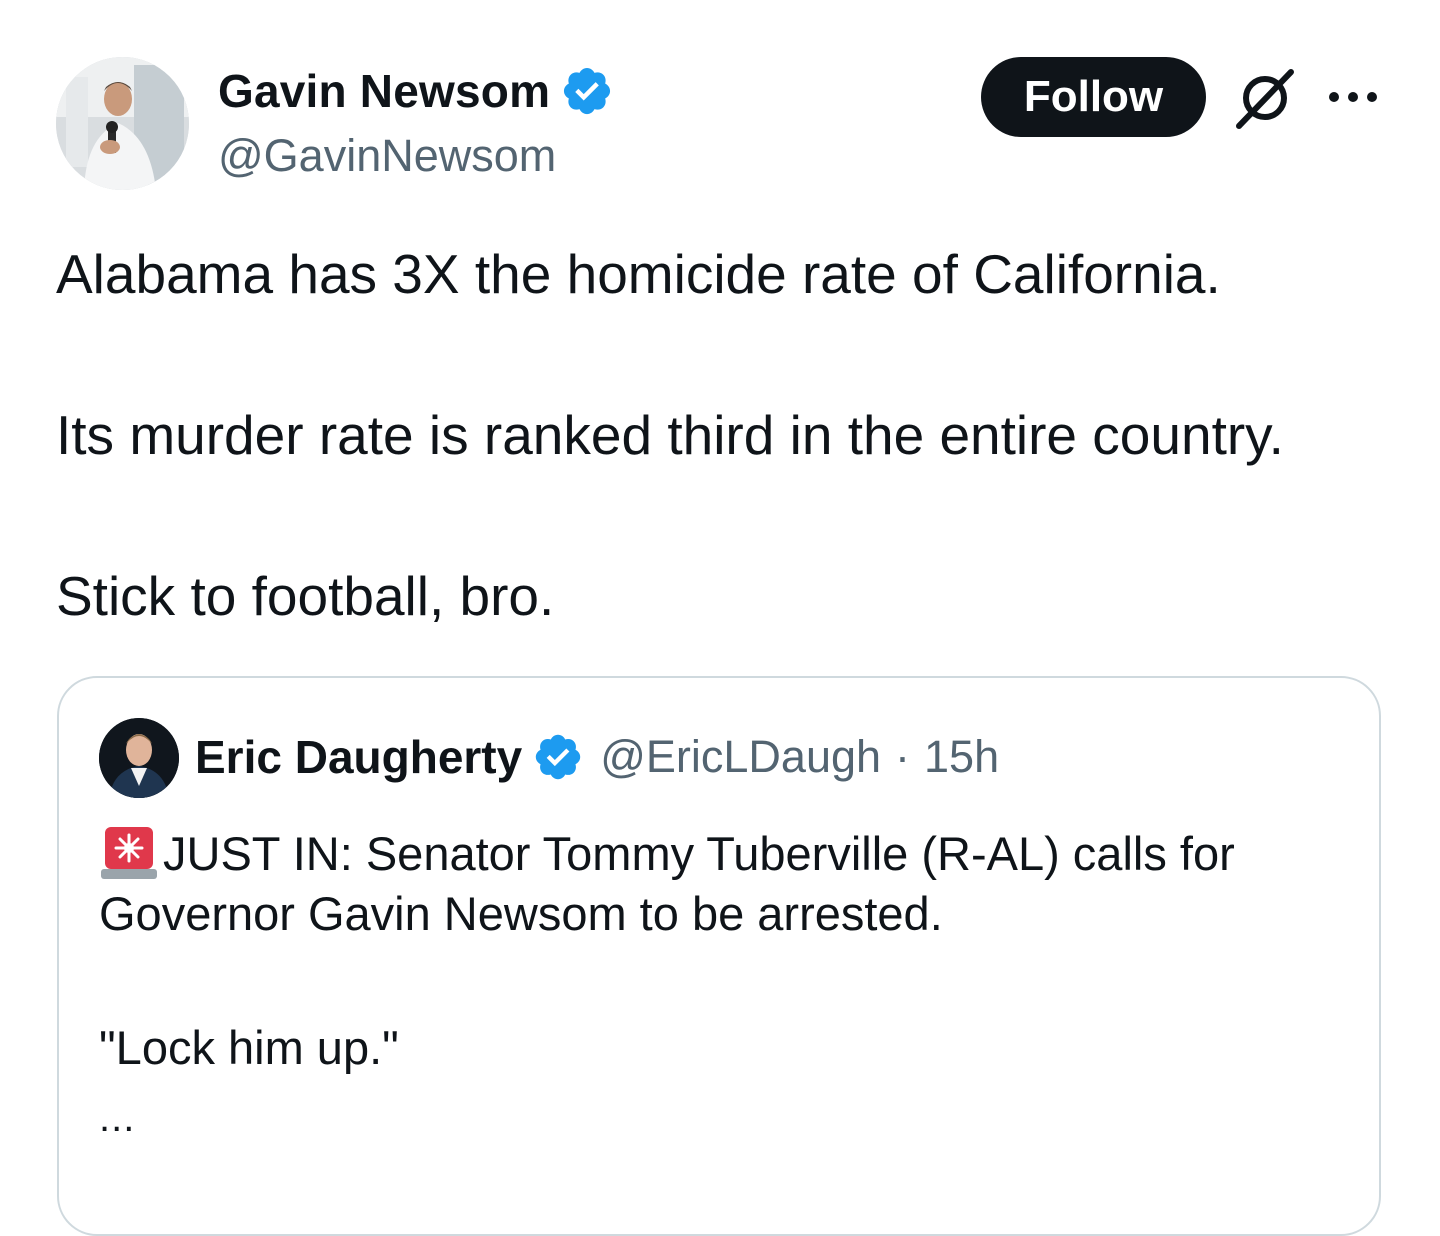  I want to click on quoted-tweet-line: Governor Gavin Newsom to be arrested., so click(521, 913).